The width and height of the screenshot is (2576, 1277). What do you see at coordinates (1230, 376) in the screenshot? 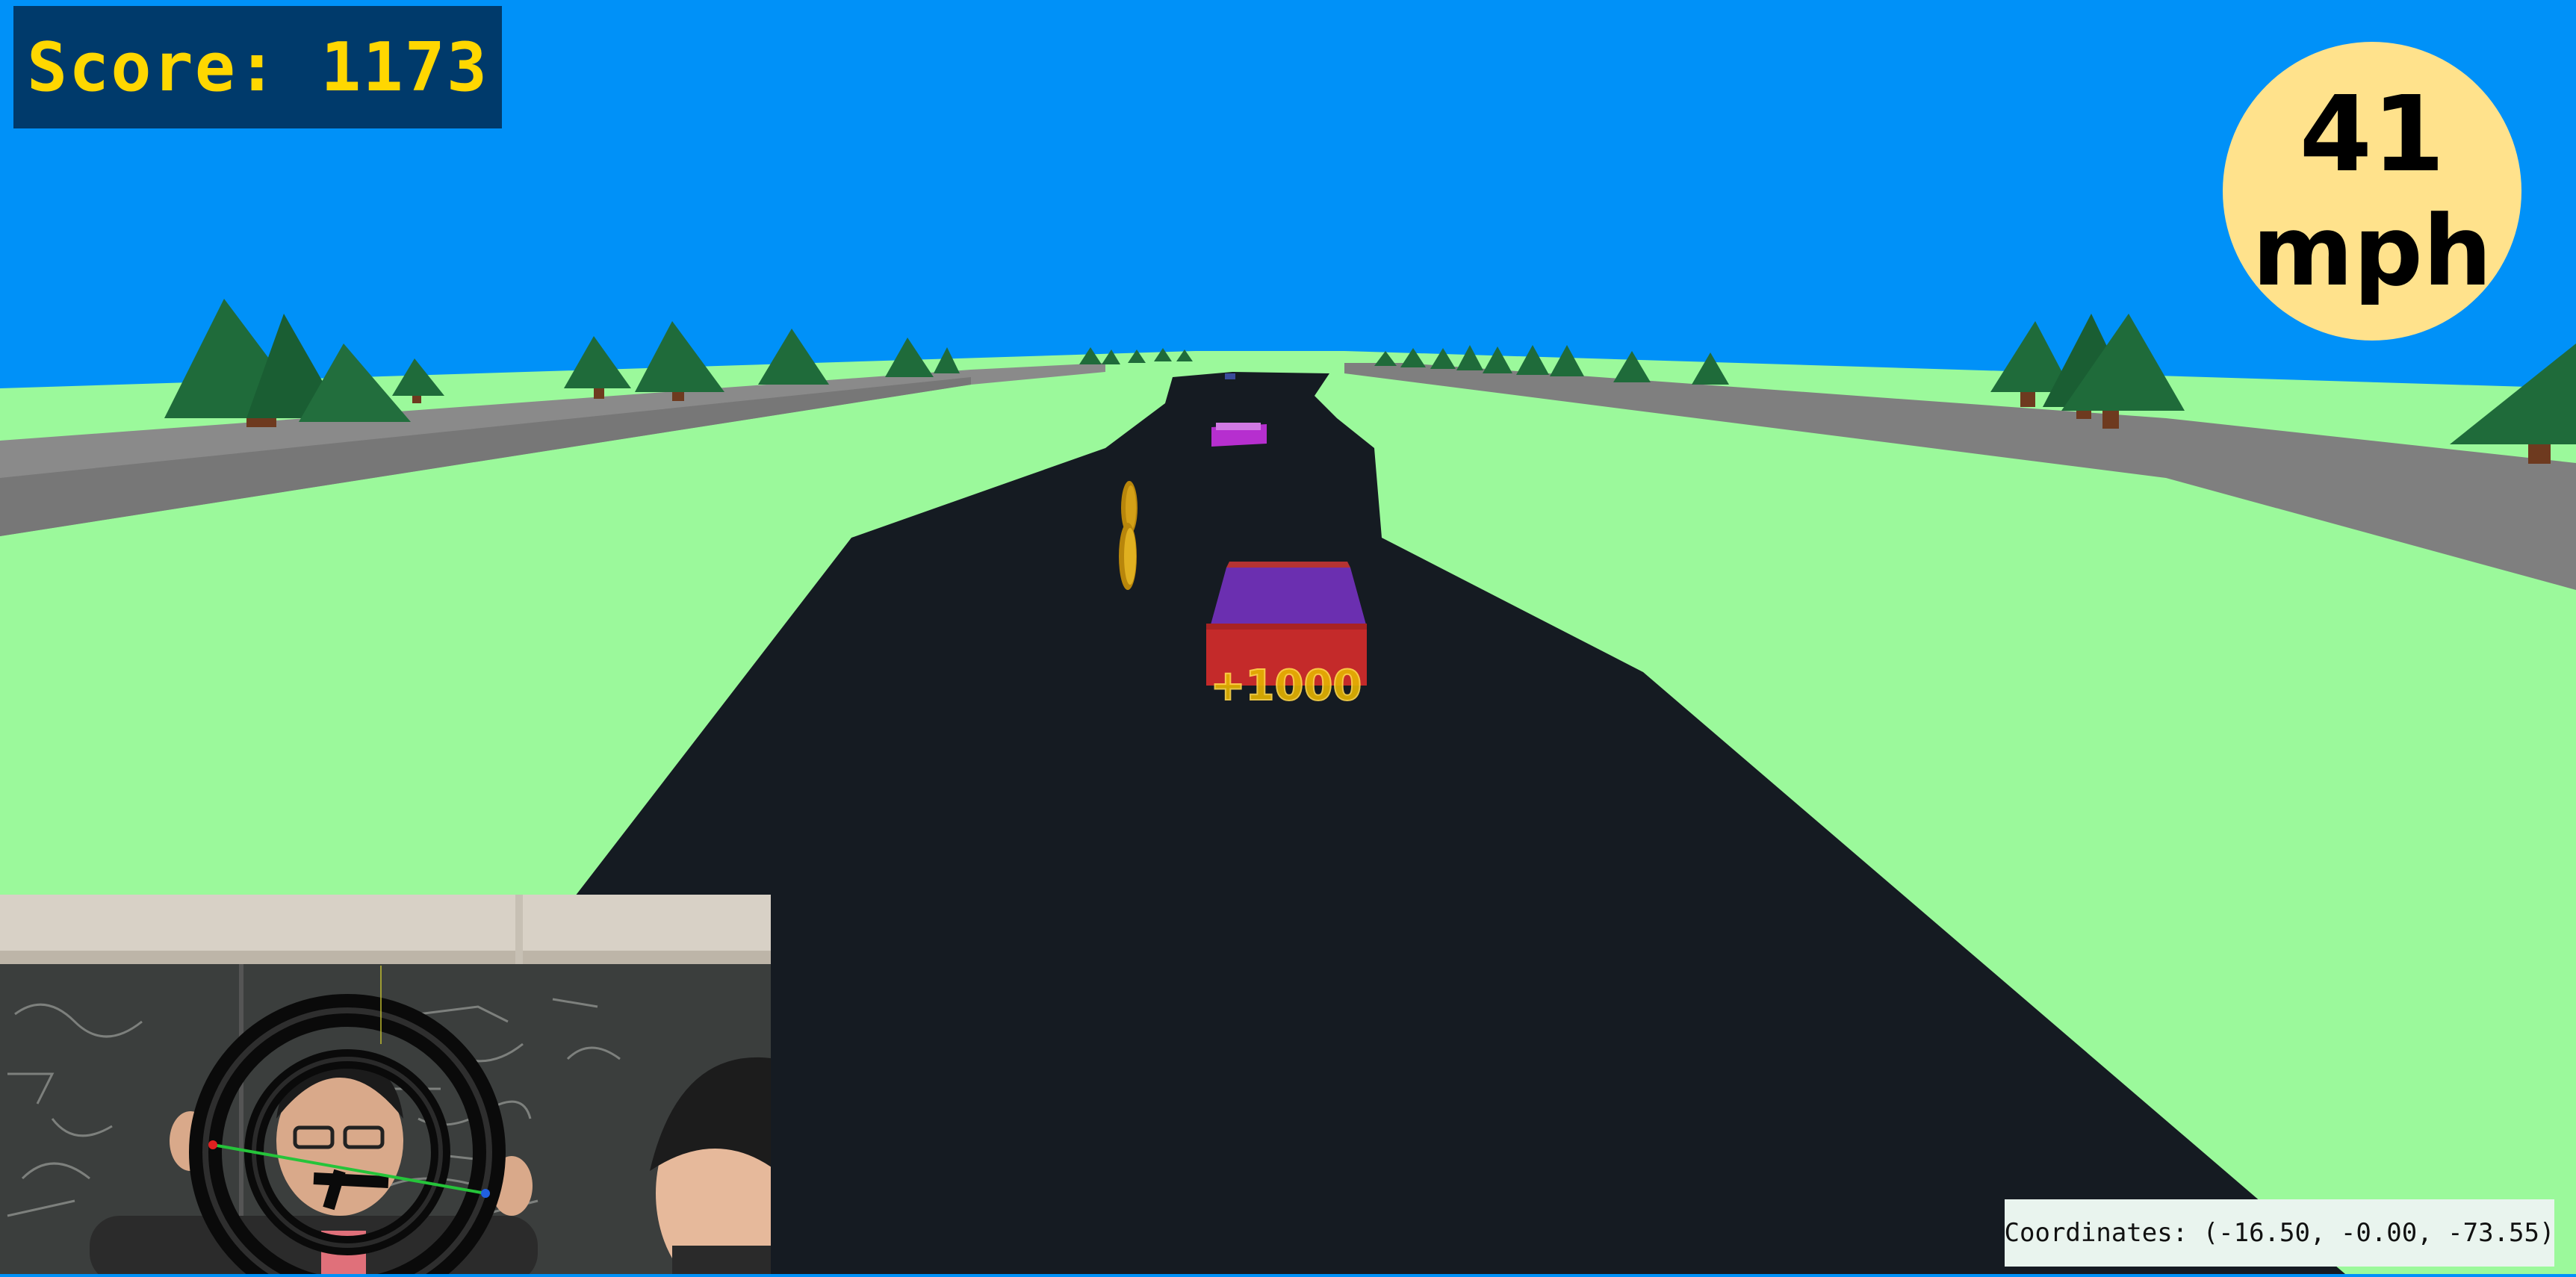
I see `distant-car` at bounding box center [1230, 376].